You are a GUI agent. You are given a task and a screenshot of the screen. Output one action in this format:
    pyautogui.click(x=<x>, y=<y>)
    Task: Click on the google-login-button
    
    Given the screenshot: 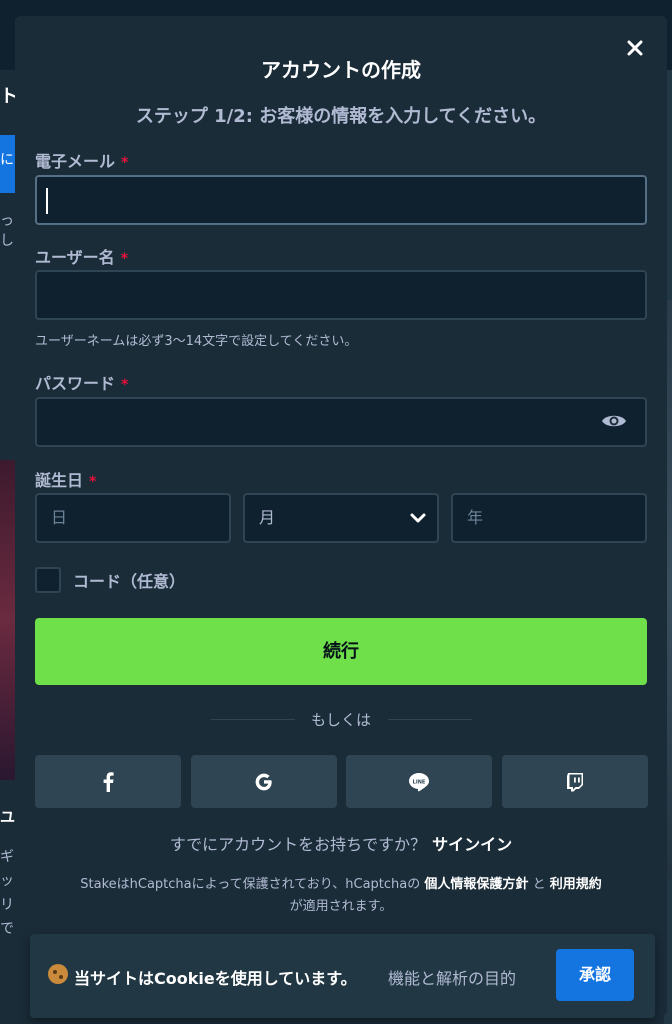 What is the action you would take?
    pyautogui.click(x=264, y=781)
    